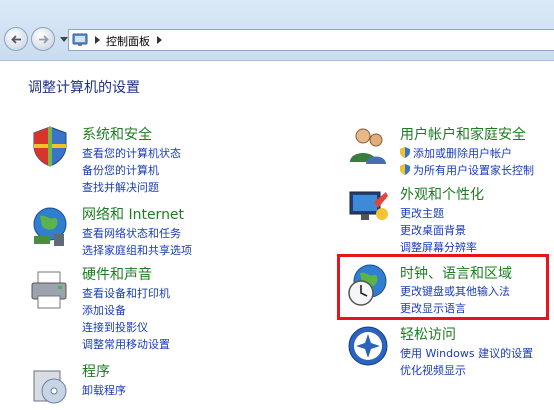  I want to click on address-toolbar: 控制面板, so click(277, 30).